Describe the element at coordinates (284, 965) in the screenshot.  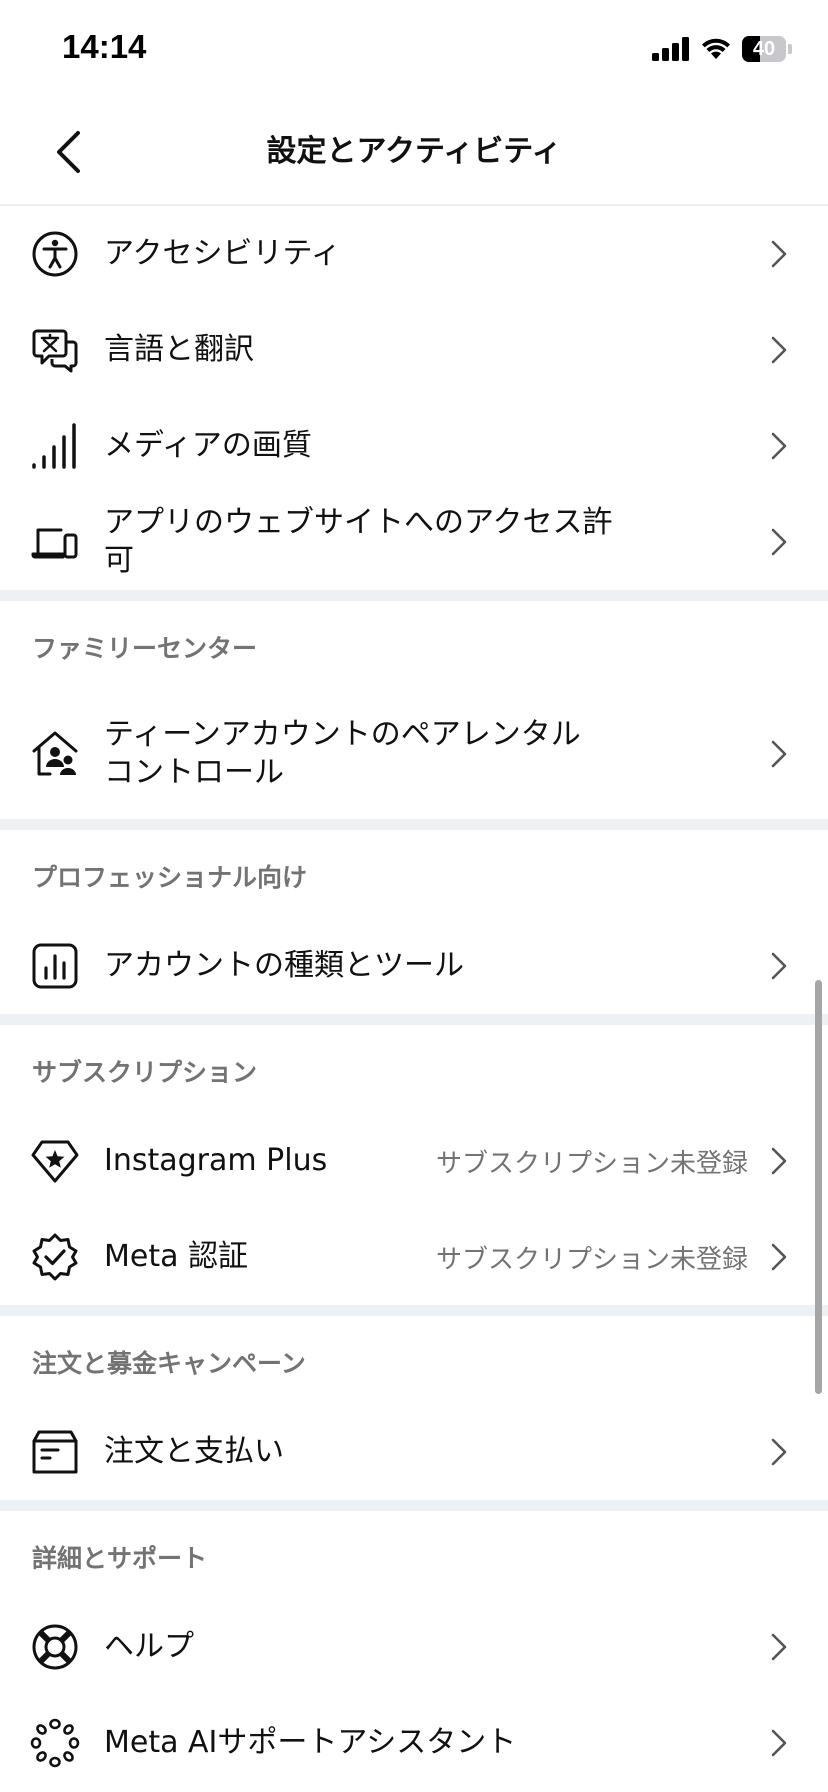
I see `row-label: アカウントの種類とツール` at that location.